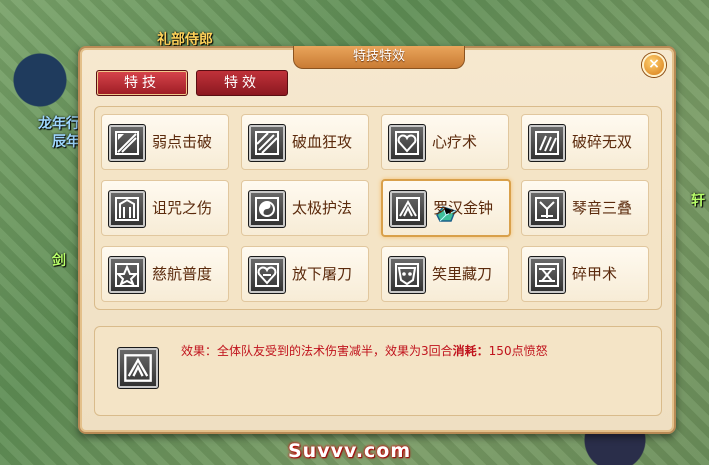 The height and width of the screenshot is (465, 709). I want to click on curse-icon, so click(127, 209).